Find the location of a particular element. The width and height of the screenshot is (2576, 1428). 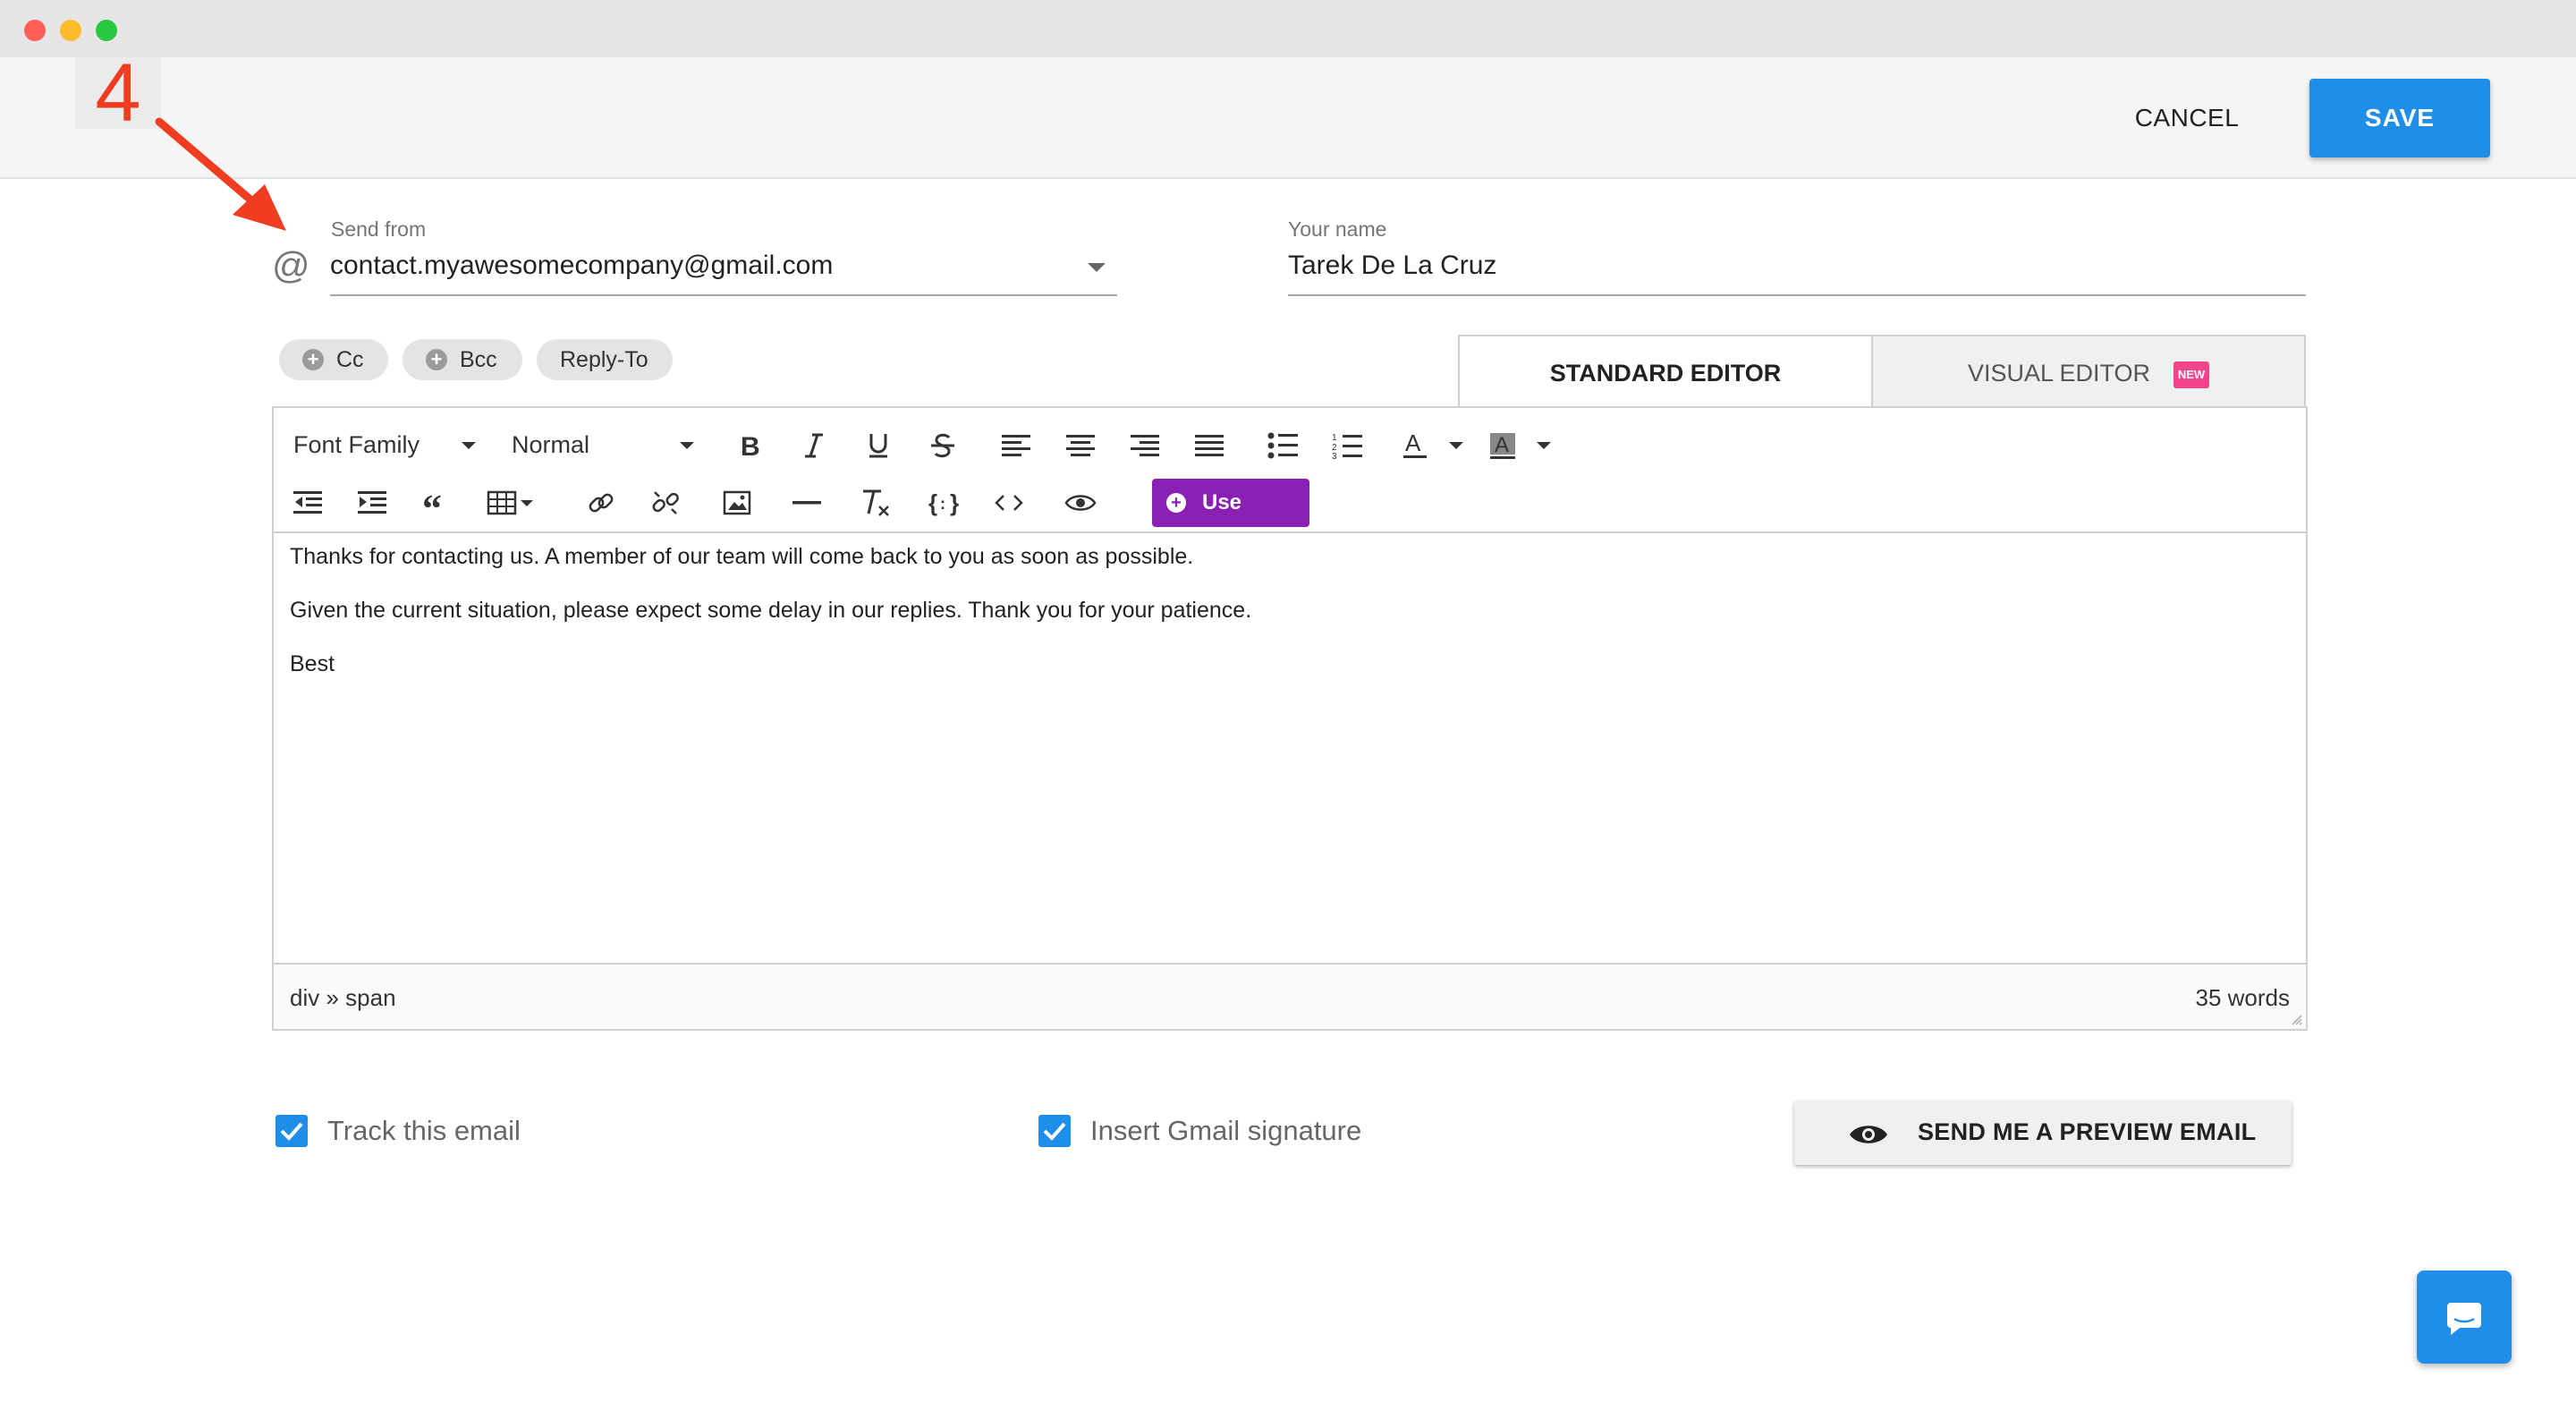

send-from-select: contact.myawesomecompany@gmail.com is located at coordinates (581, 266).